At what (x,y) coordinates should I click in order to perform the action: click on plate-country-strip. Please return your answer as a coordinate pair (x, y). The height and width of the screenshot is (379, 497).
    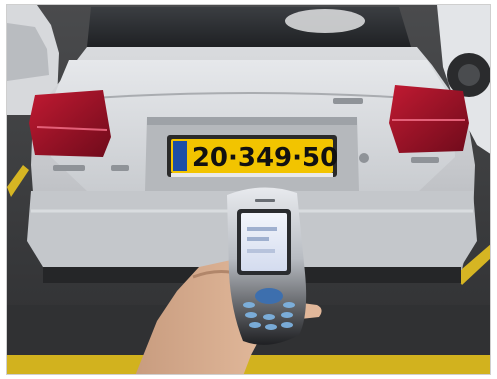
    Looking at the image, I should click on (180, 156).